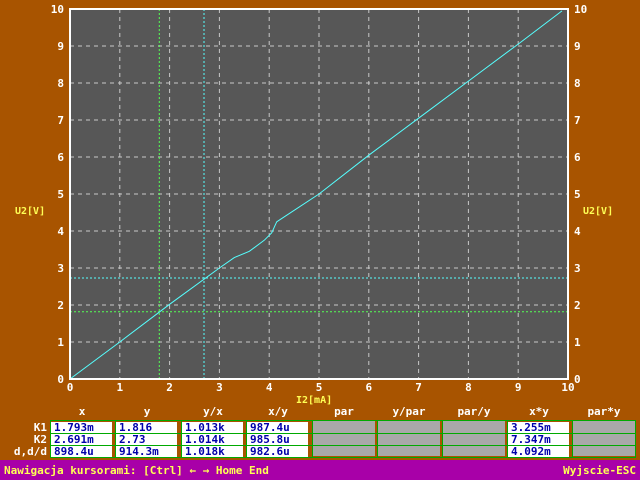 The height and width of the screenshot is (480, 640). What do you see at coordinates (146, 439) in the screenshot?
I see `readout-cell: 2.73` at bounding box center [146, 439].